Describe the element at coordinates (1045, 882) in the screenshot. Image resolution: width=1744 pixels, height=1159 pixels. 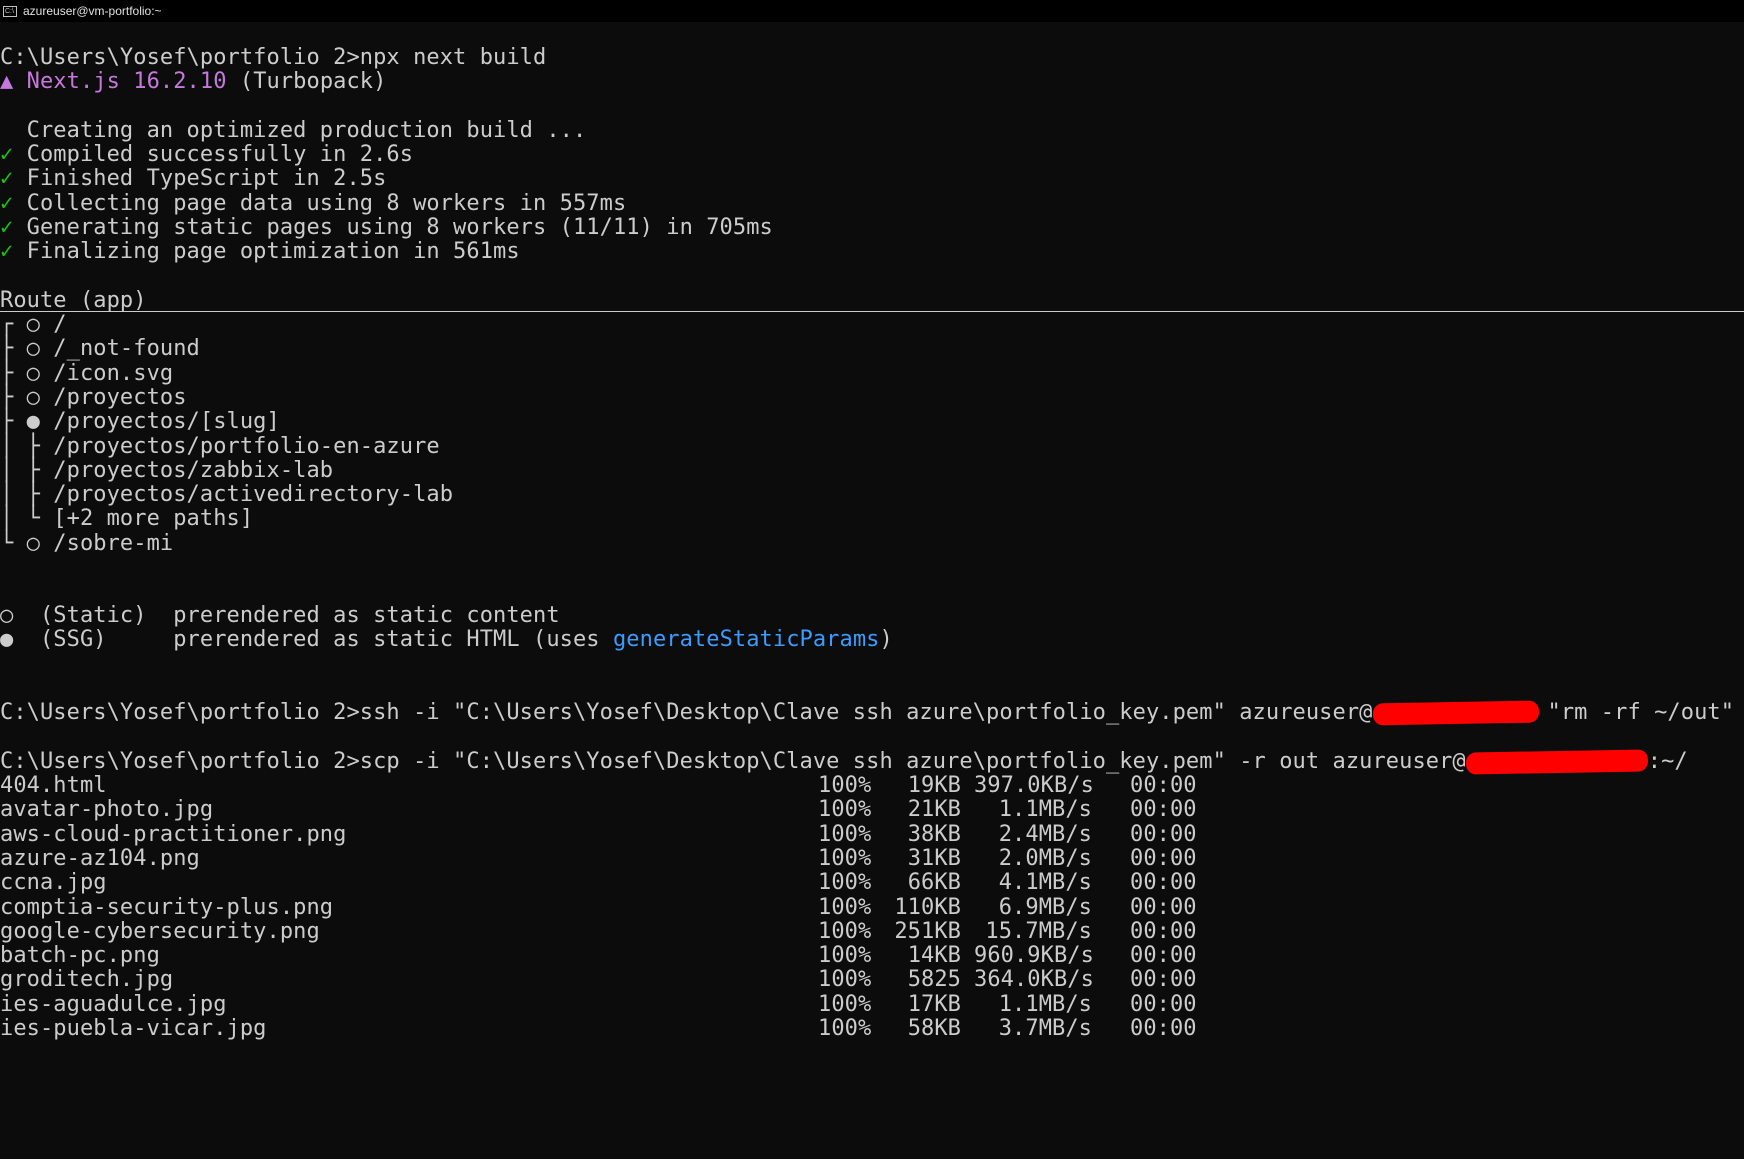
I see `transfer-rate: 4.1MB/s` at that location.